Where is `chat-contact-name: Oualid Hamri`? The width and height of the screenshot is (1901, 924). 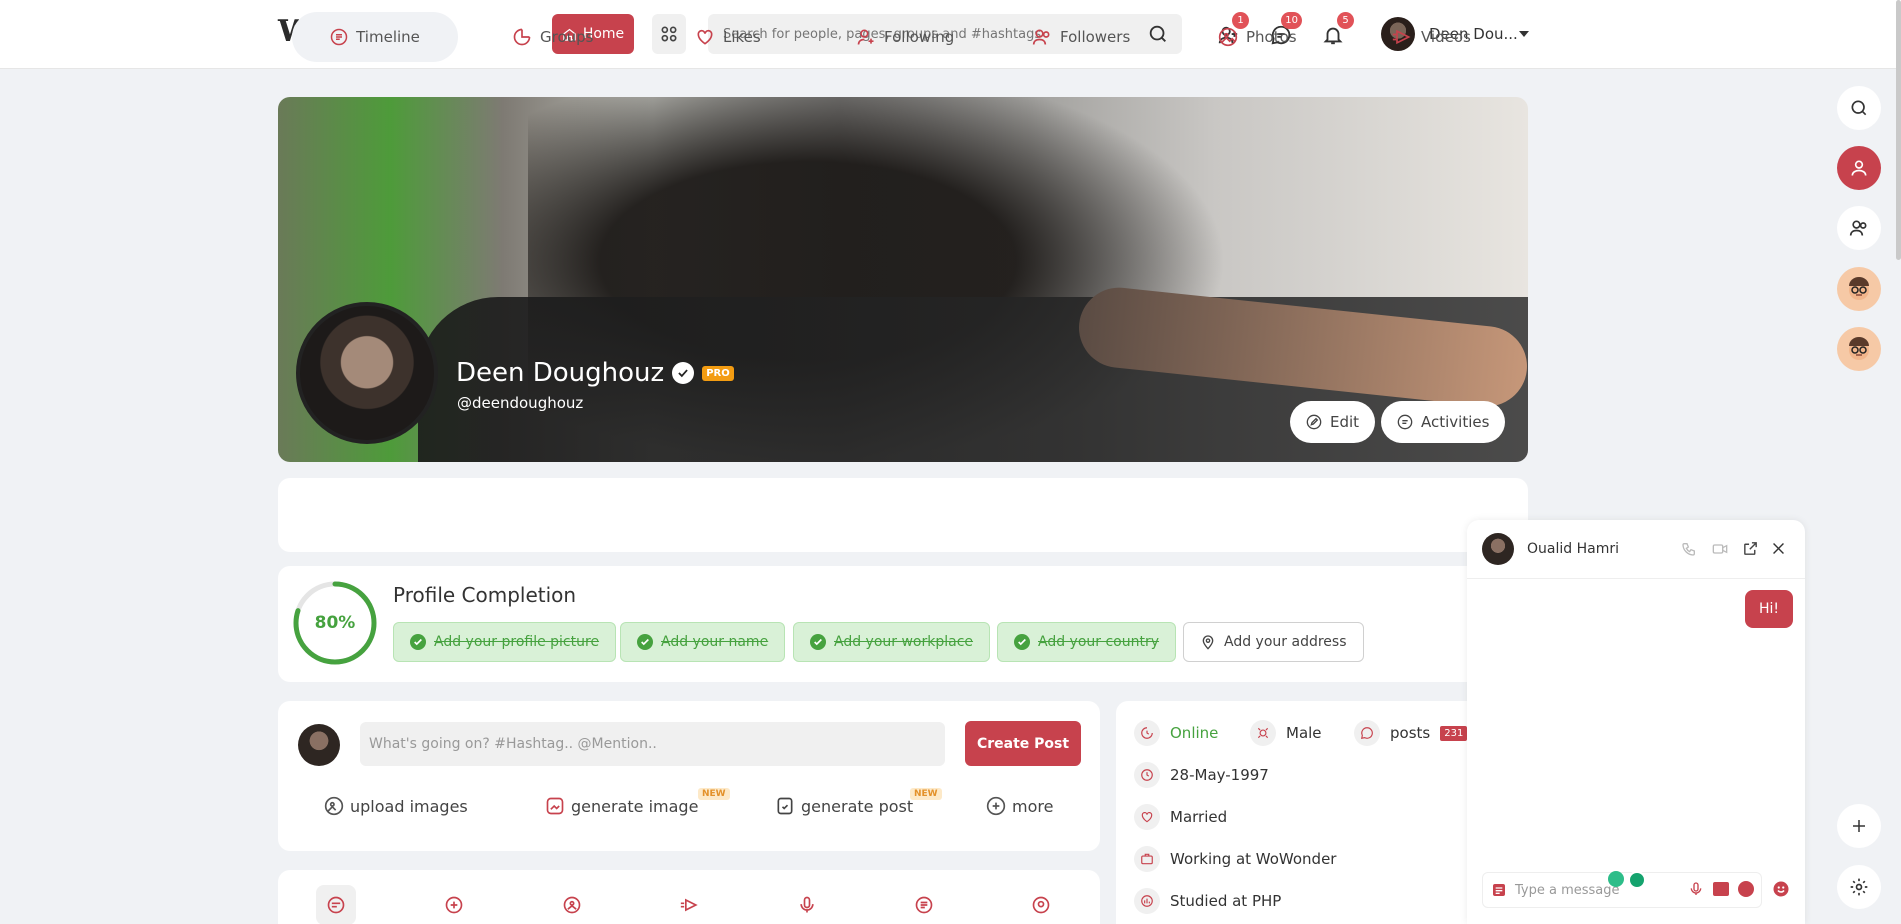
chat-contact-name: Oualid Hamri is located at coordinates (1573, 549).